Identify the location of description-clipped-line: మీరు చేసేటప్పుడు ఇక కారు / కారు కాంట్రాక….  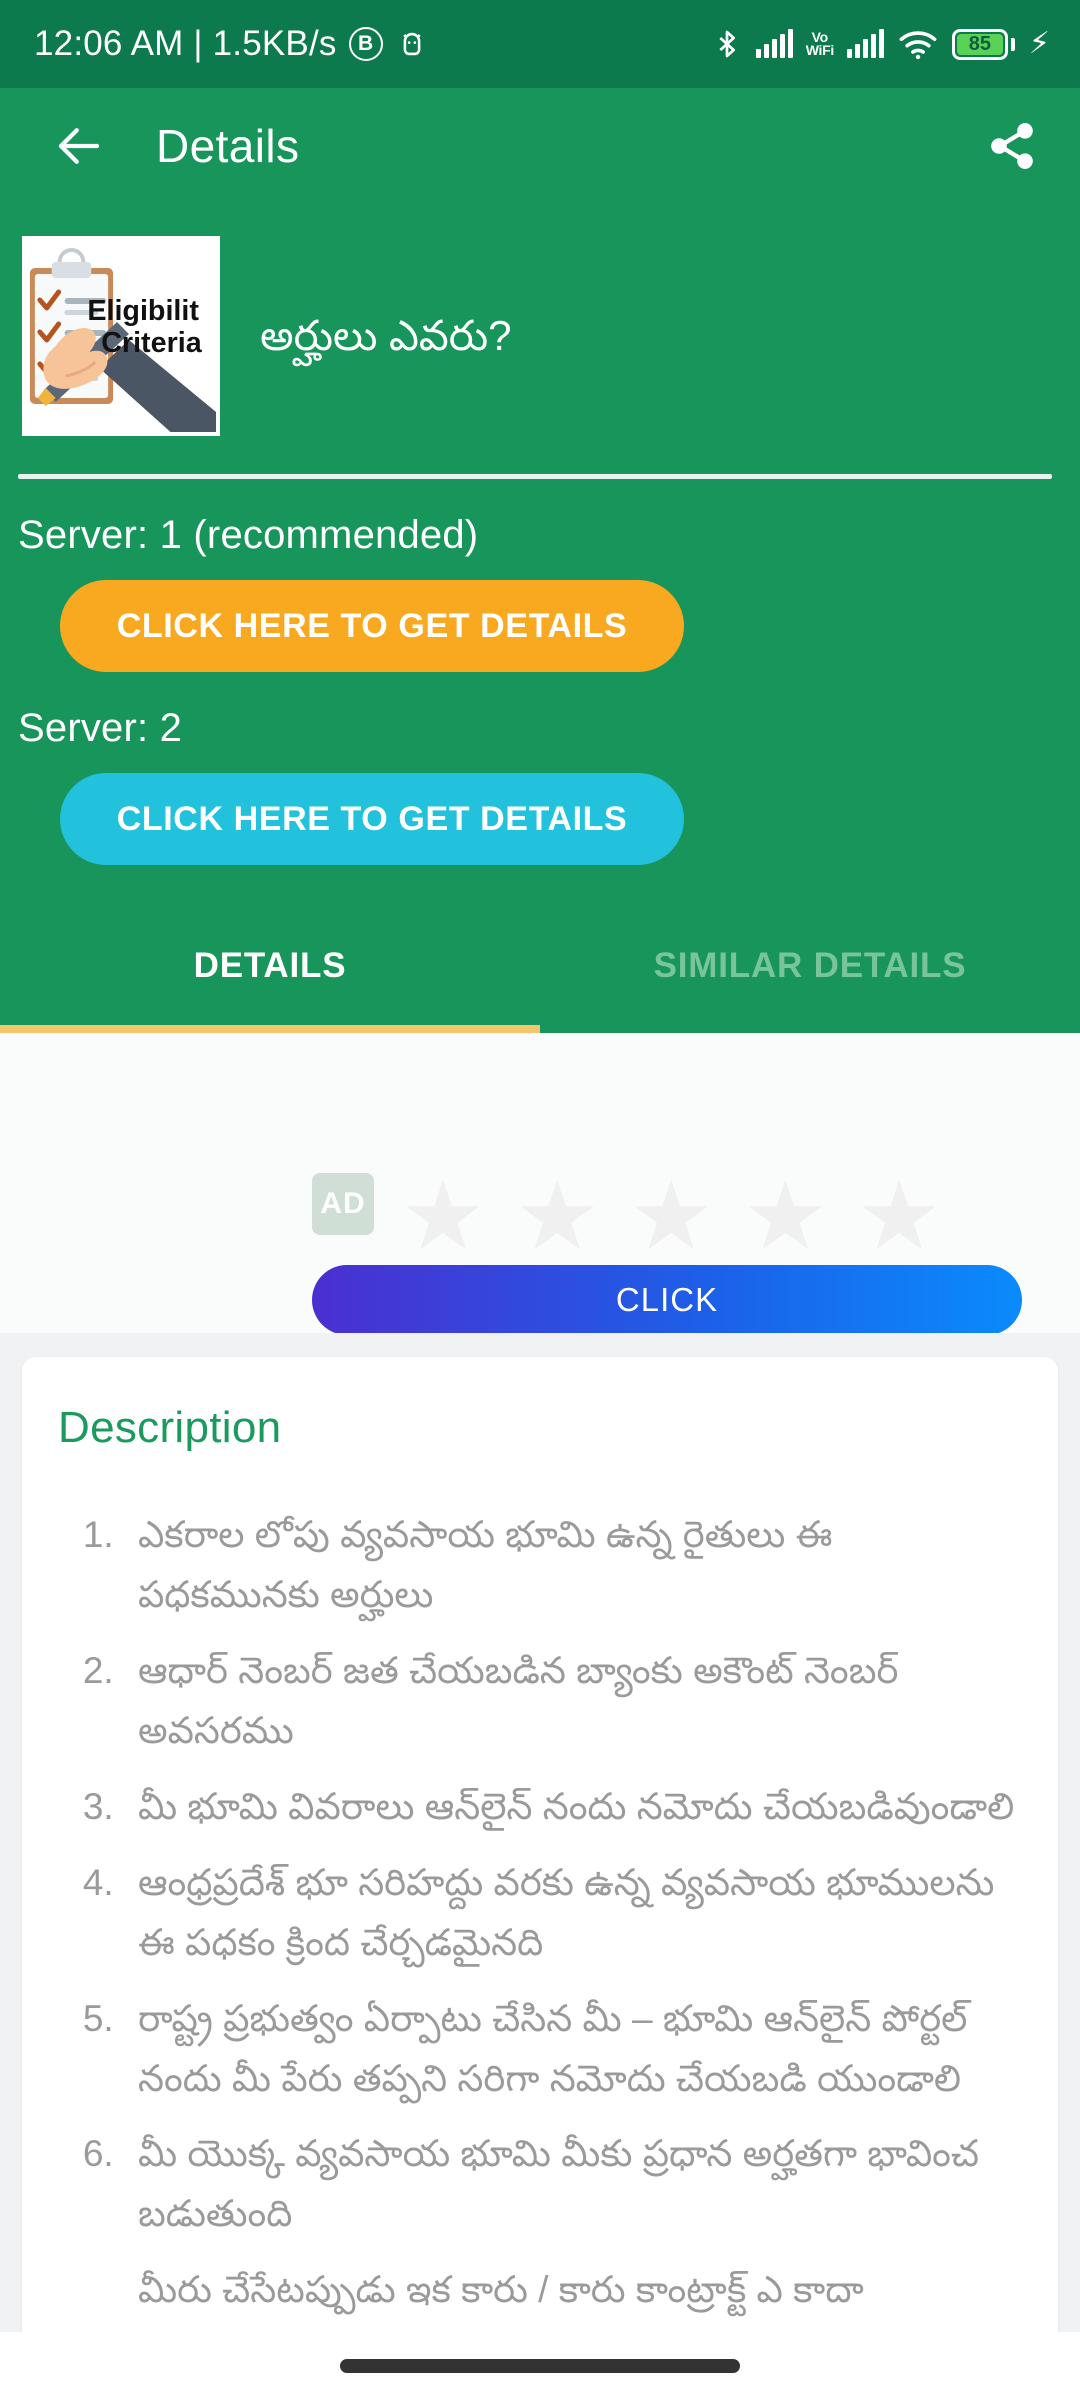
(501, 2290).